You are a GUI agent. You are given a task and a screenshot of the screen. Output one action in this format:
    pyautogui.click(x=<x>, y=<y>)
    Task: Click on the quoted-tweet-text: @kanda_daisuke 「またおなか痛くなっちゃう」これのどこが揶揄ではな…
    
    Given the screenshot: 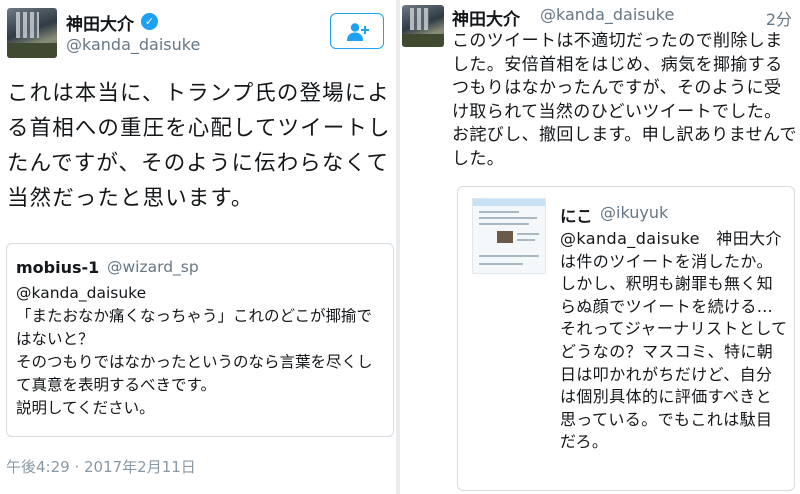 What is the action you would take?
    pyautogui.click(x=194, y=350)
    